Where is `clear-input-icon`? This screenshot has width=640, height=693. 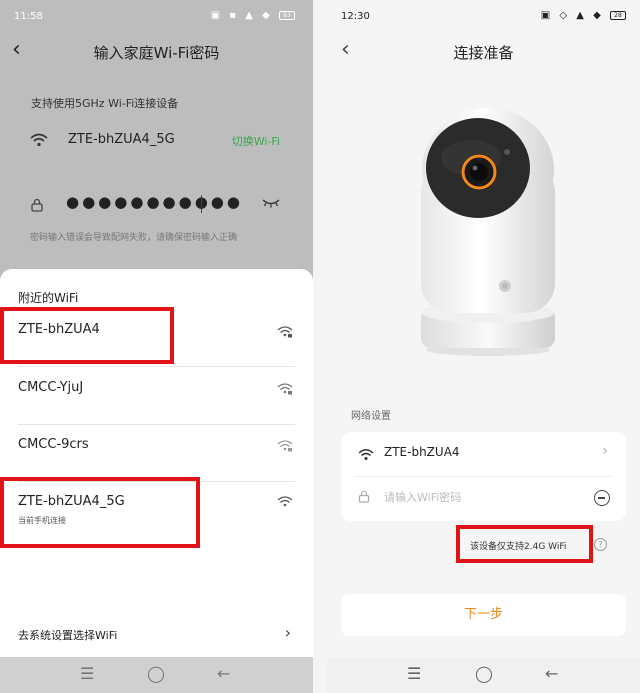
clear-input-icon is located at coordinates (602, 498).